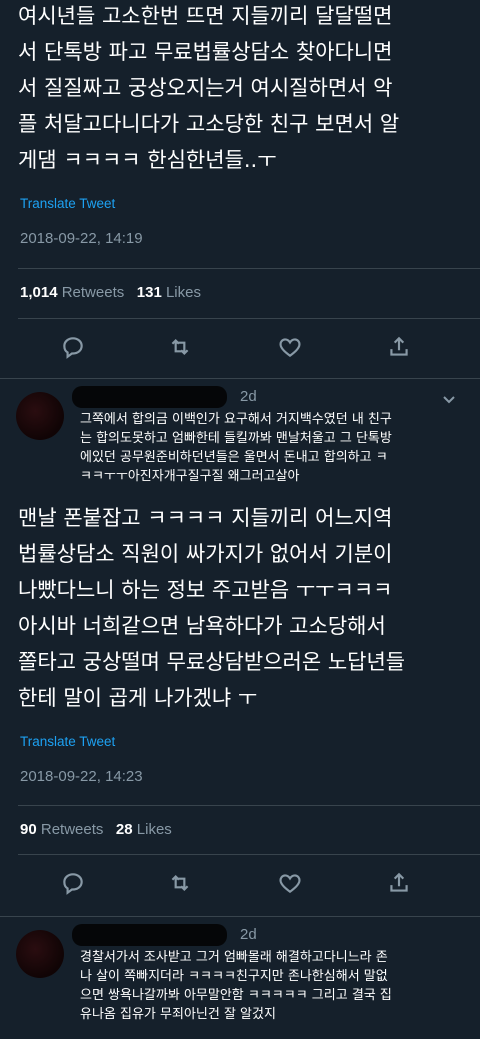  What do you see at coordinates (81, 776) in the screenshot?
I see `tweet-timestamp: 2018-09-22, 14:23` at bounding box center [81, 776].